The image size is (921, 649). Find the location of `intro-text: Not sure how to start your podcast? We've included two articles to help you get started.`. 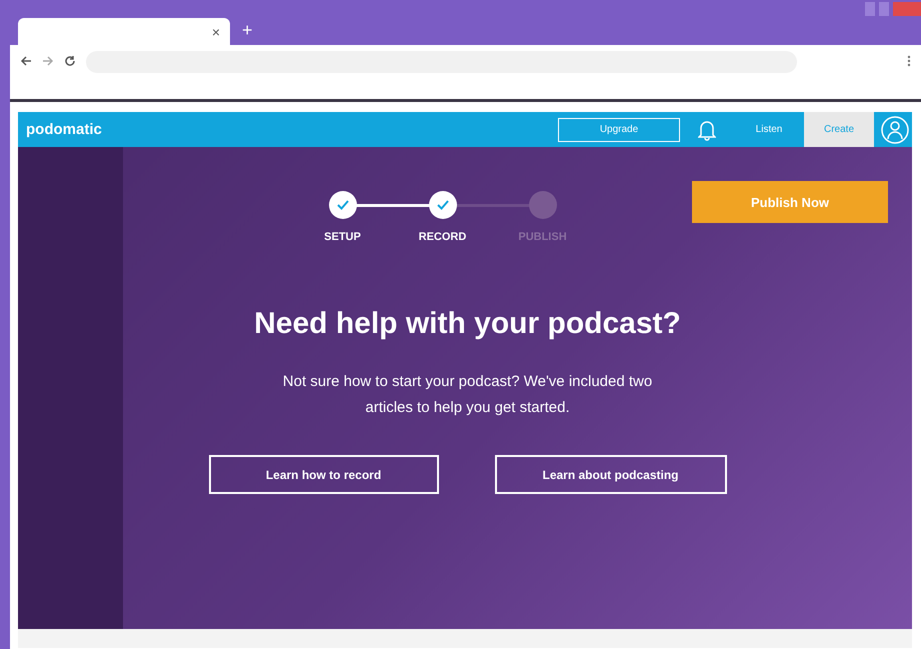

intro-text: Not sure how to start your podcast? We've included two articles to help you get started. is located at coordinates (468, 395).